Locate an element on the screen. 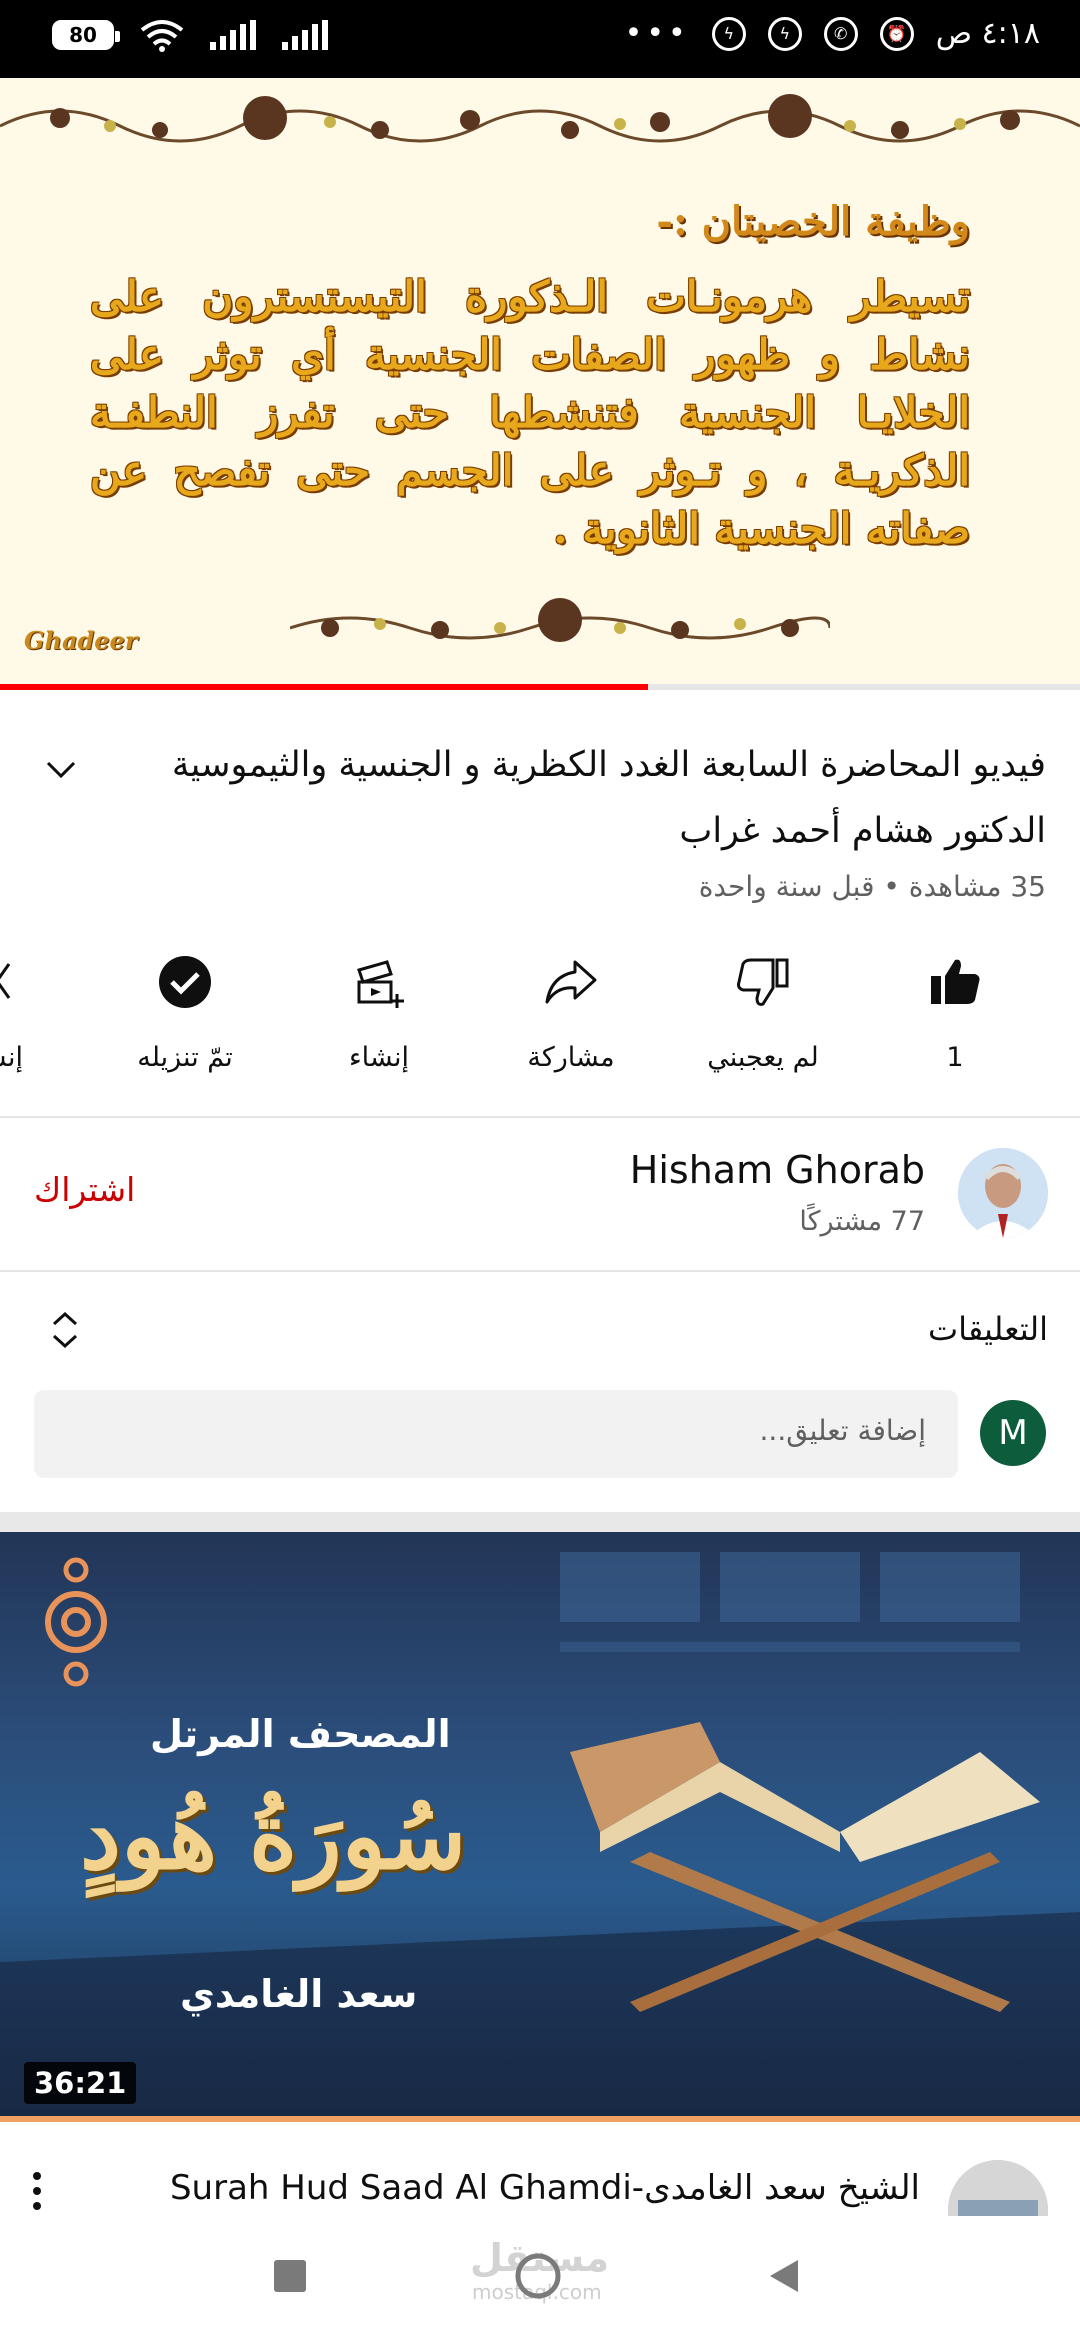 Image resolution: width=1080 pixels, height=2340 pixels. video-heading: وظيفة الخصيتان :- is located at coordinates (813, 221).